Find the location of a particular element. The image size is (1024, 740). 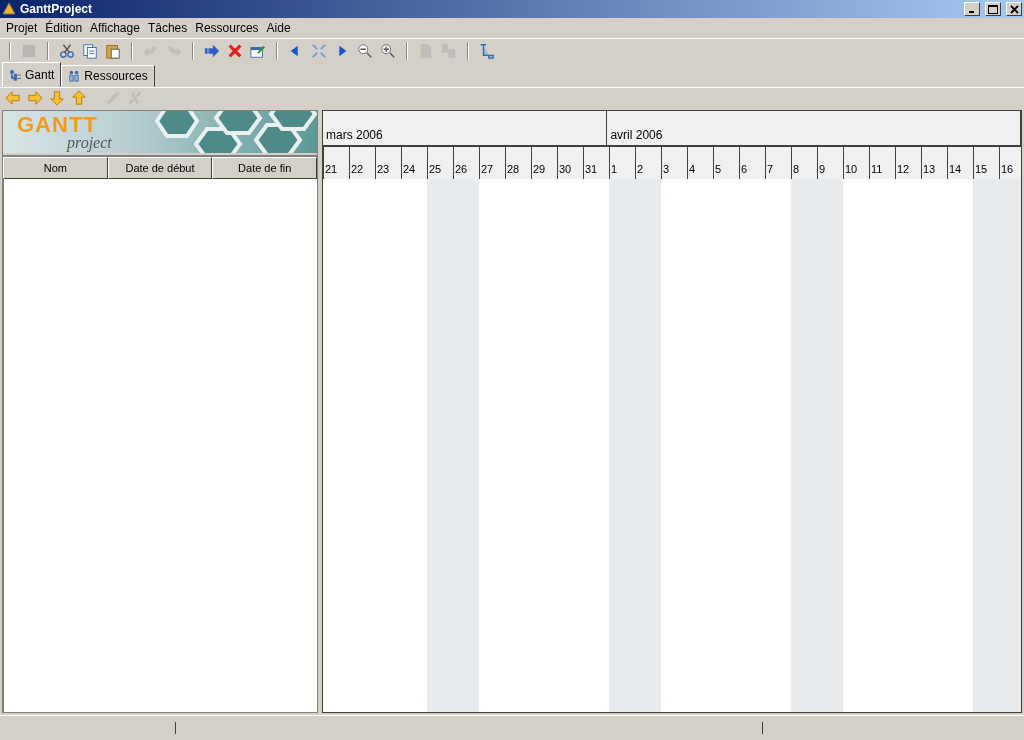

logo-text: GANTT is located at coordinates (57, 125).